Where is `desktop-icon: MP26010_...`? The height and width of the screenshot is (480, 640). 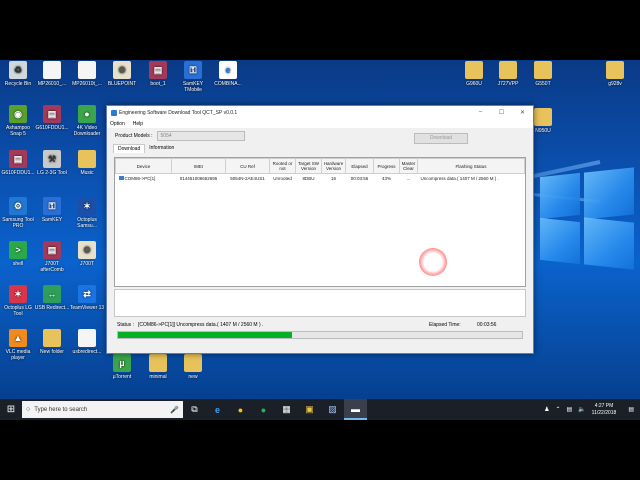 desktop-icon: MP26010_... is located at coordinates (52, 74).